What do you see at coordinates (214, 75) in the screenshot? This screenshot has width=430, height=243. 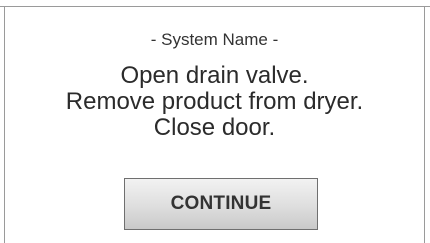 I see `instruction-line-1: Open drain valve.` at bounding box center [214, 75].